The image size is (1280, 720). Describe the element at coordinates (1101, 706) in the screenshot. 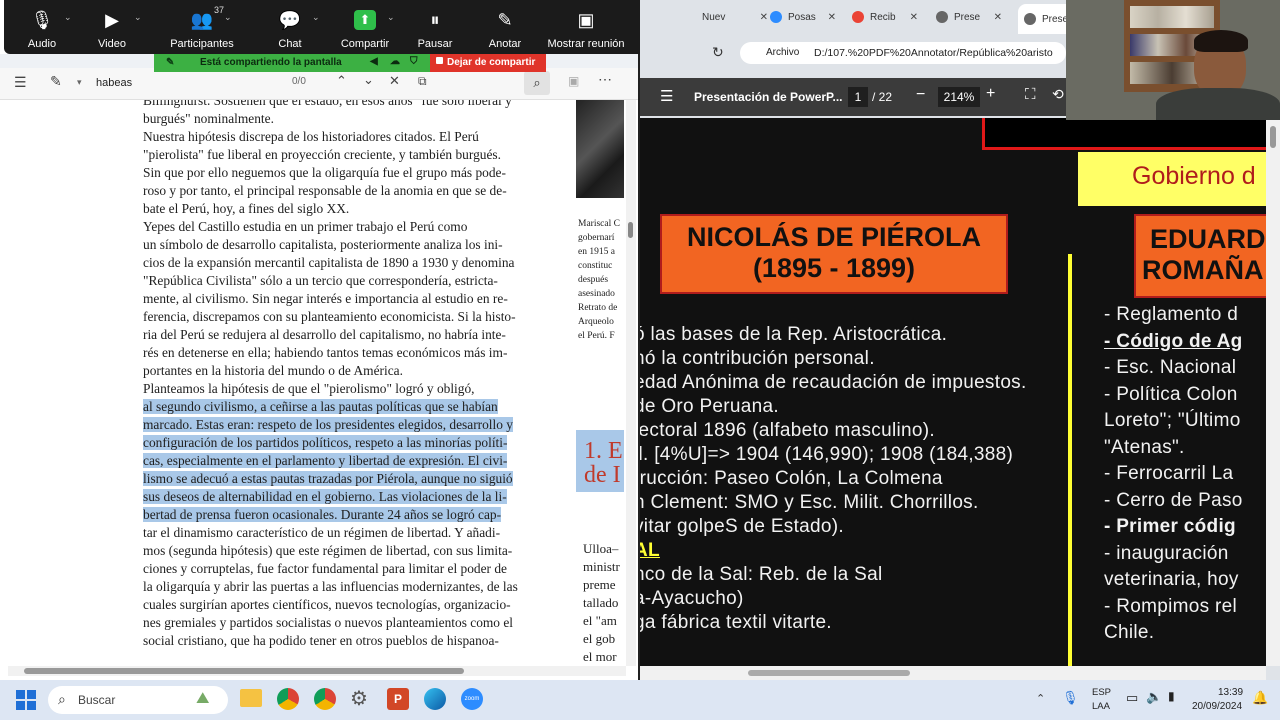

I see `keyboard-layout-indicator: LAA` at that location.